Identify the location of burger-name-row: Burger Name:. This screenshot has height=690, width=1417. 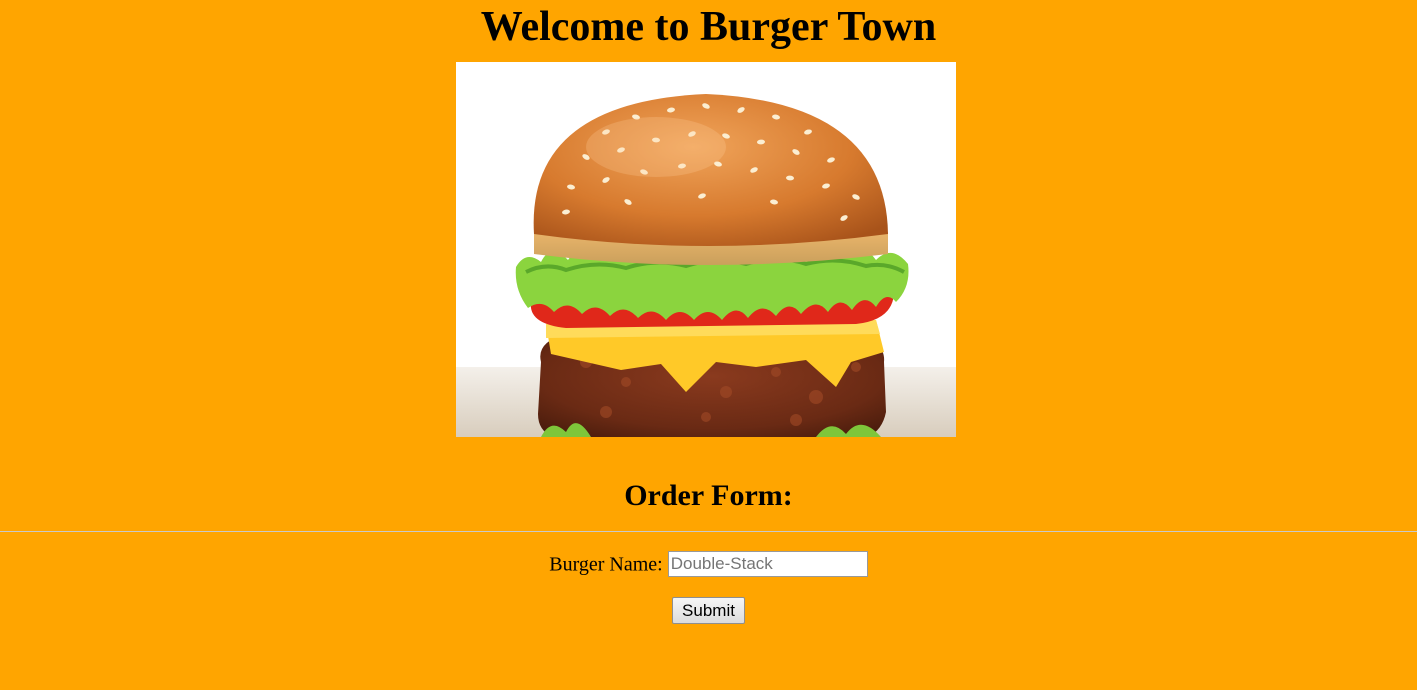
(708, 563).